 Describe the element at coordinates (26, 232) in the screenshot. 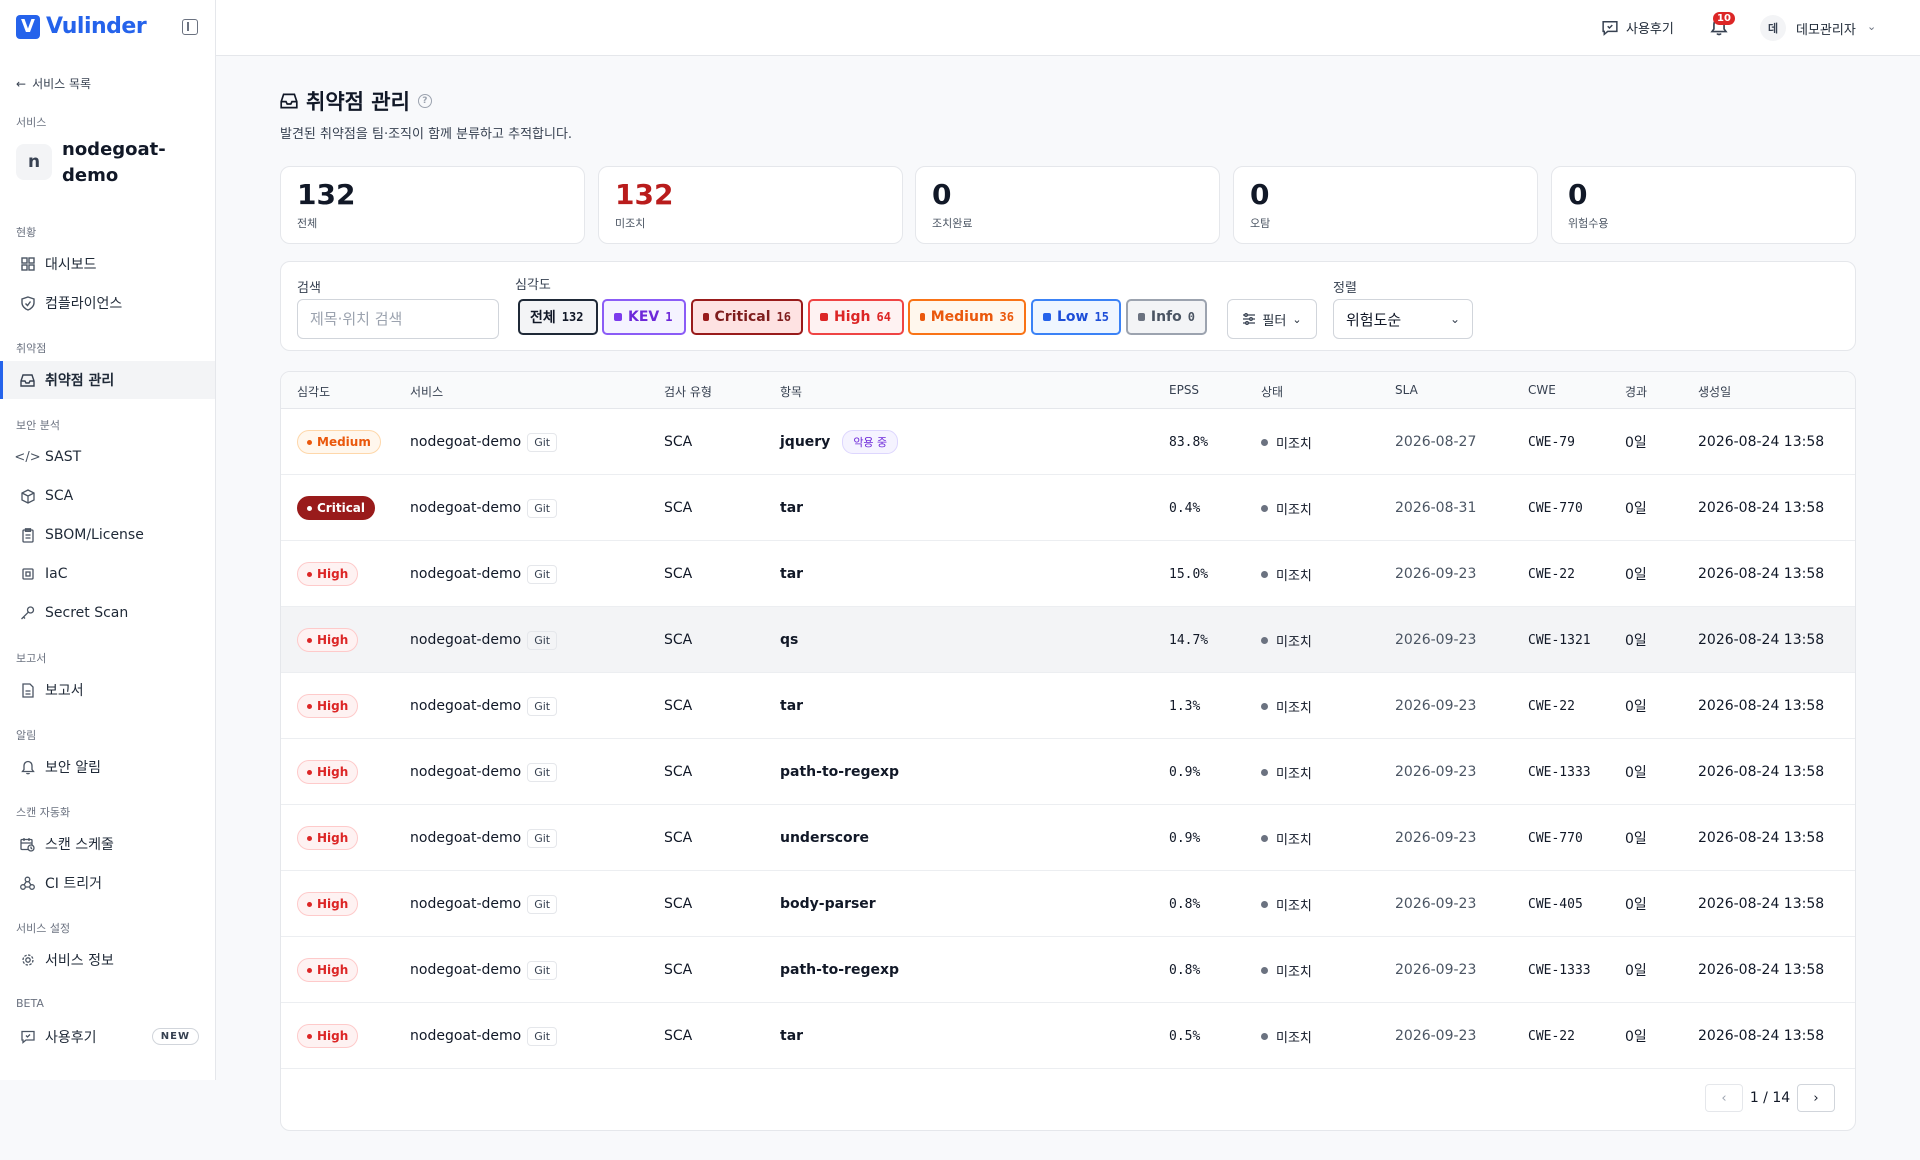

I see `section-label-status: 현황` at that location.